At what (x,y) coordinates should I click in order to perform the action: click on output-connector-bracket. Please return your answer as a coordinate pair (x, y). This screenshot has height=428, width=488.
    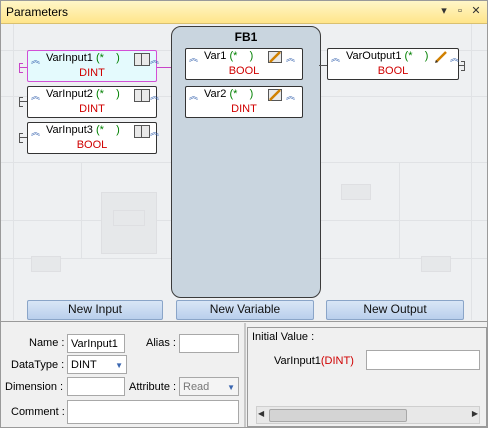
    Looking at the image, I should click on (463, 66).